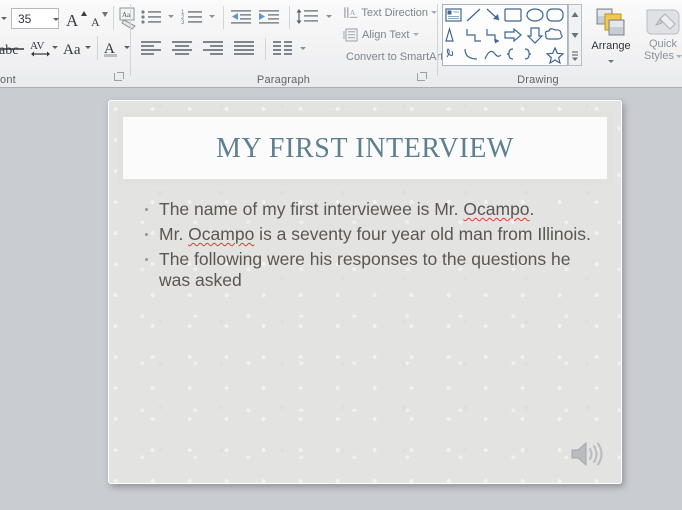  Describe the element at coordinates (117, 48) in the screenshot. I see `font-color-button: A` at that location.